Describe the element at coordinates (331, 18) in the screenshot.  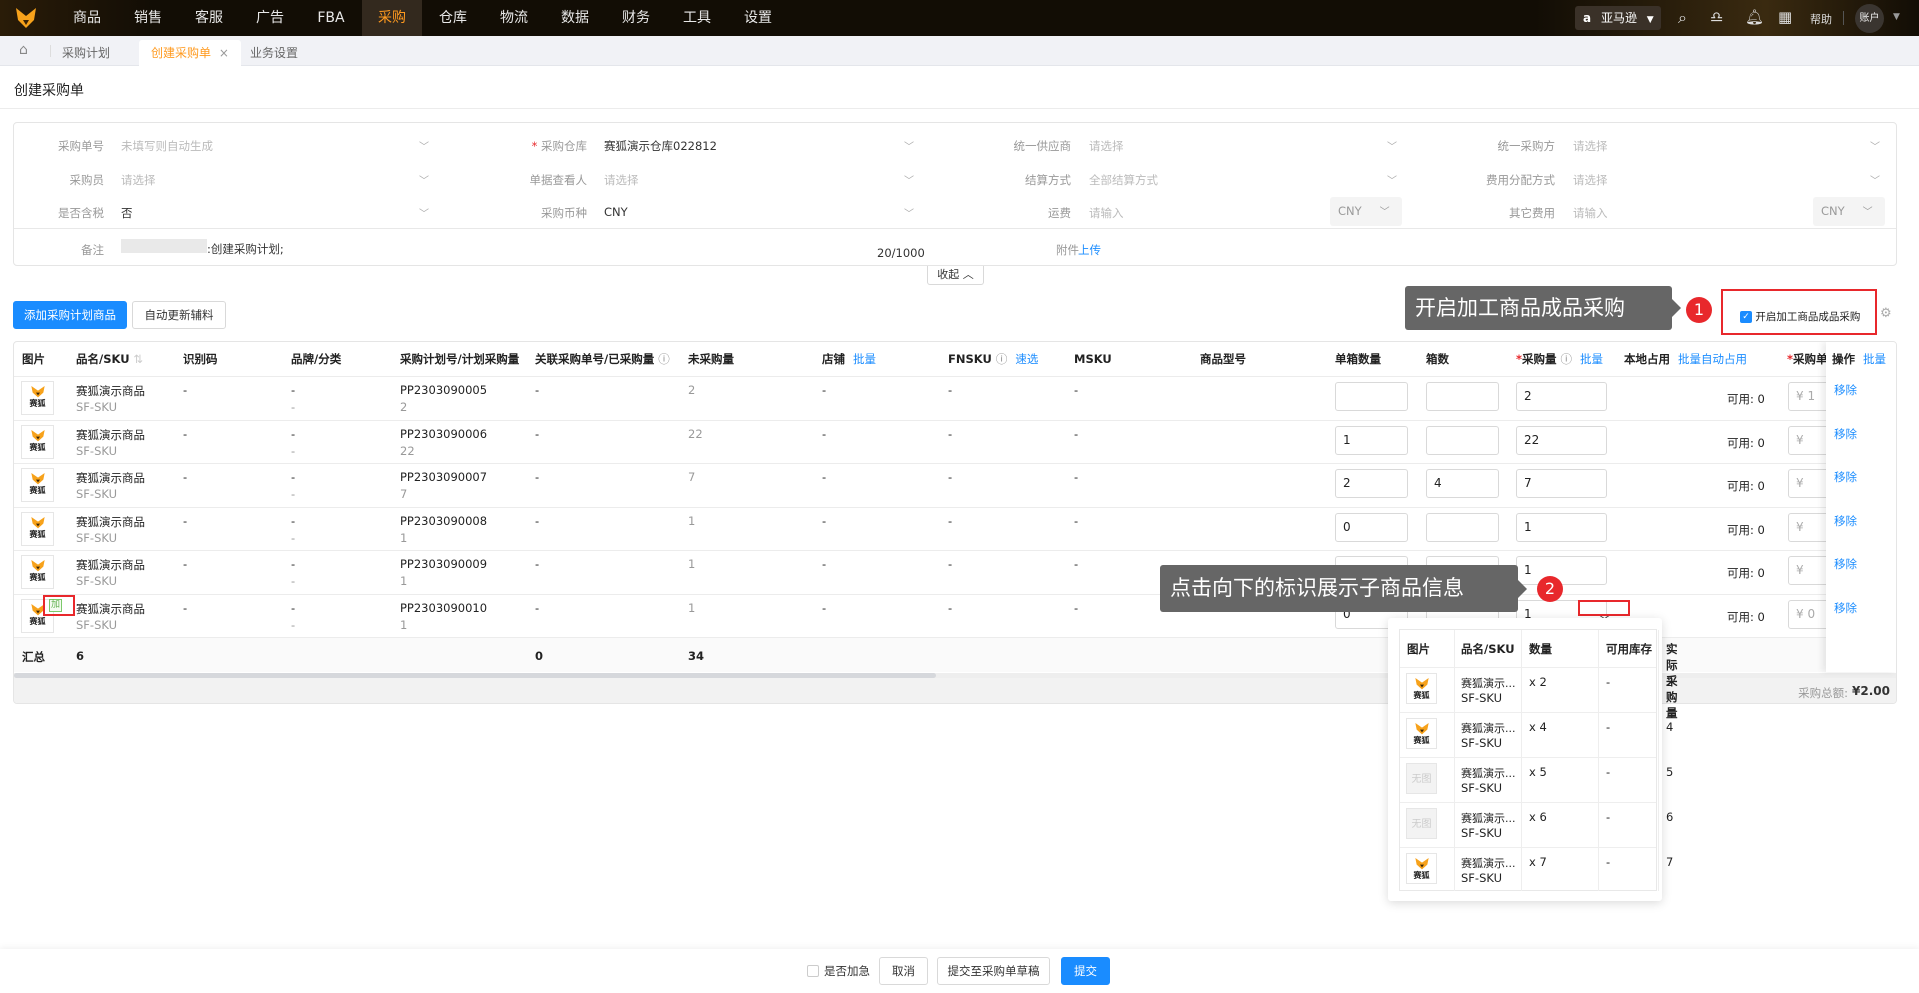
I see `nav-item: FBA` at that location.